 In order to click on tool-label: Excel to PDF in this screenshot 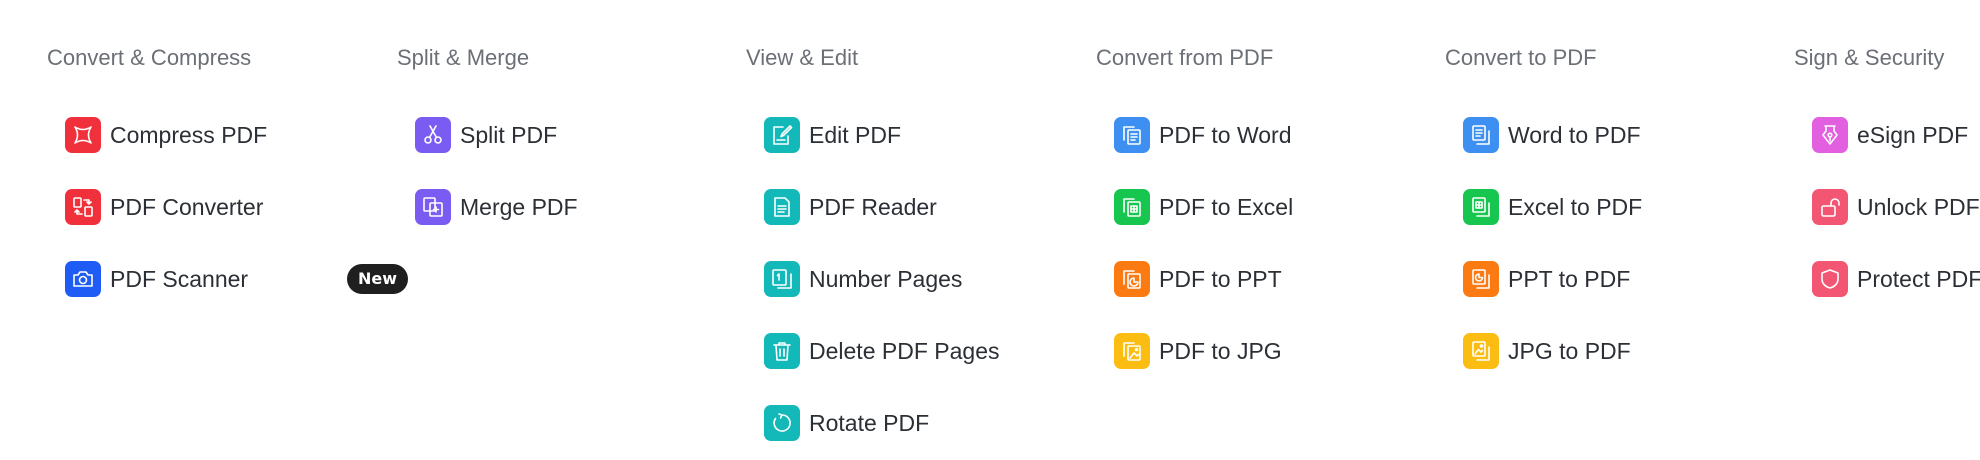, I will do `click(1575, 207)`.